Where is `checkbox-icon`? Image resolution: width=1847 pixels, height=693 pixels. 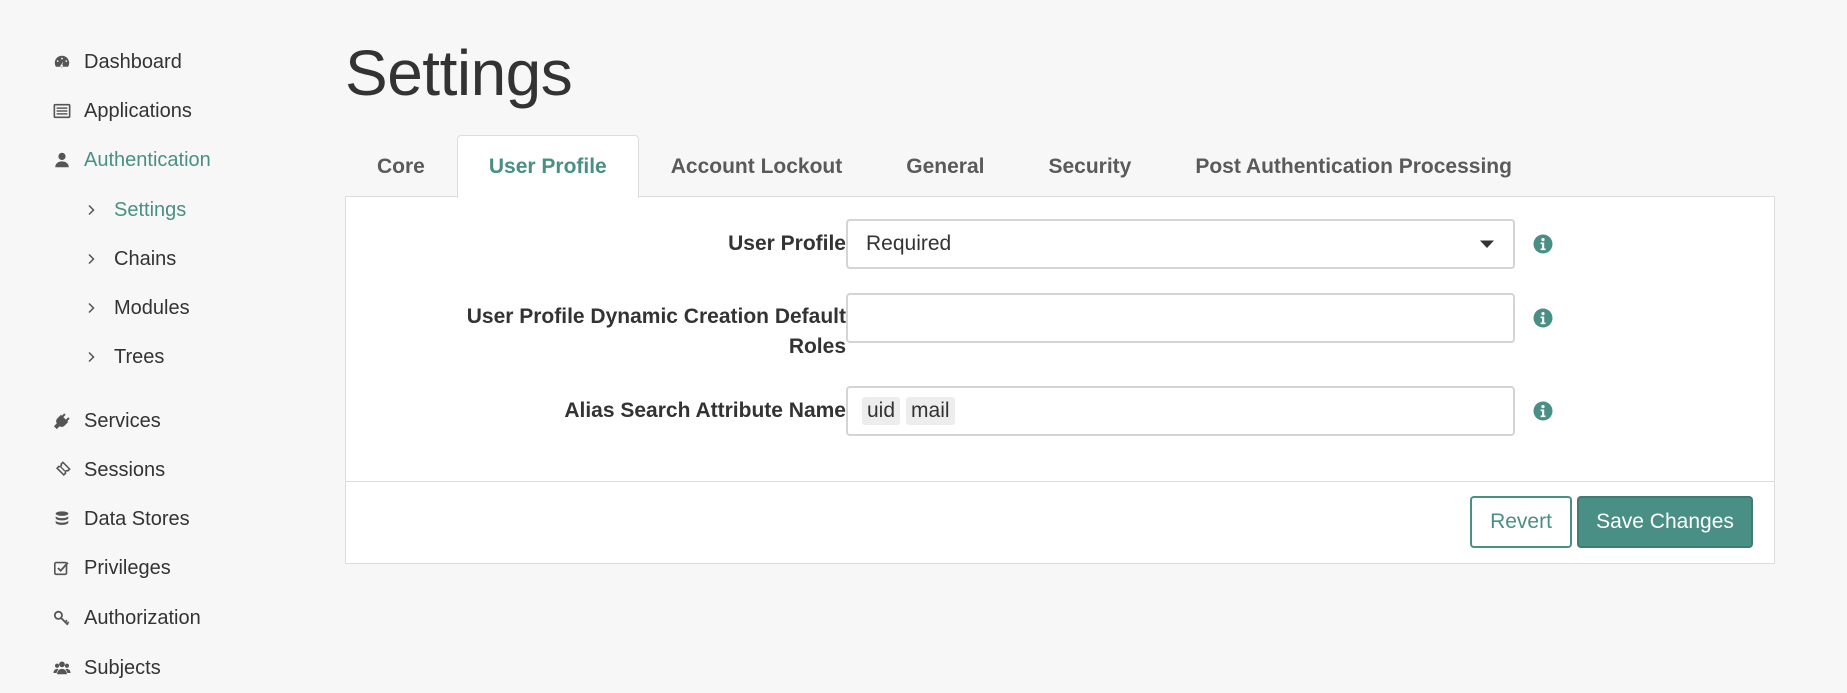
checkbox-icon is located at coordinates (62, 568).